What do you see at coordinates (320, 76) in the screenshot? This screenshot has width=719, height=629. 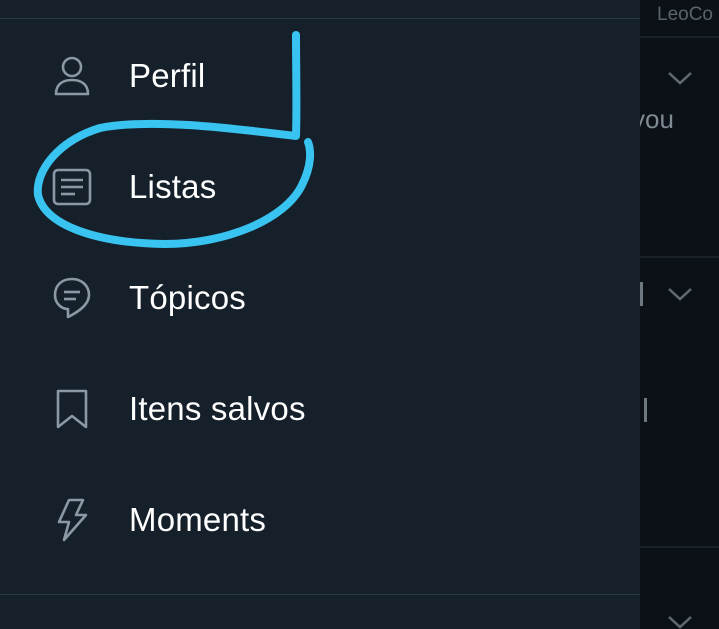 I see `menu-item-perfil: Perfil` at bounding box center [320, 76].